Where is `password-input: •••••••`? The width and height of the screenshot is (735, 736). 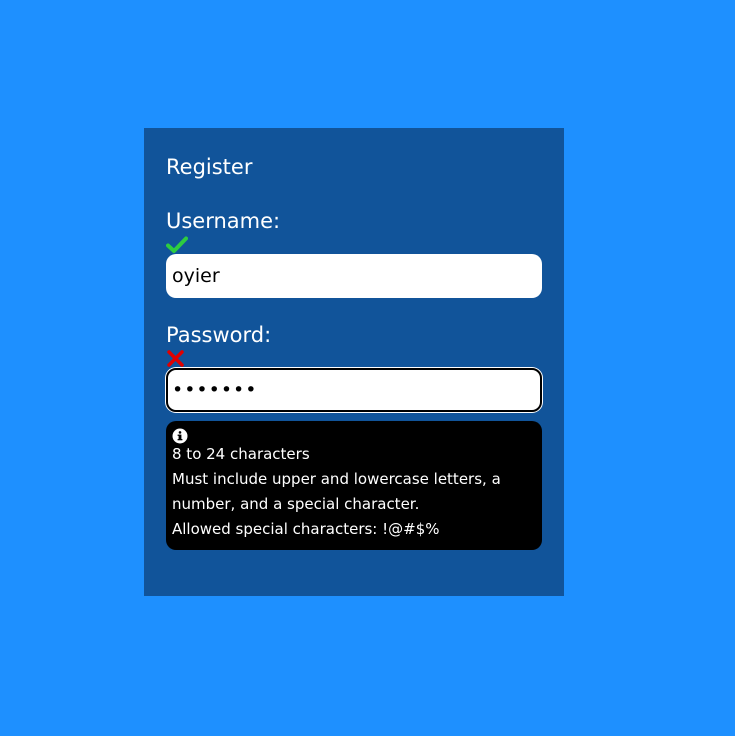
password-input: ••••••• is located at coordinates (354, 390).